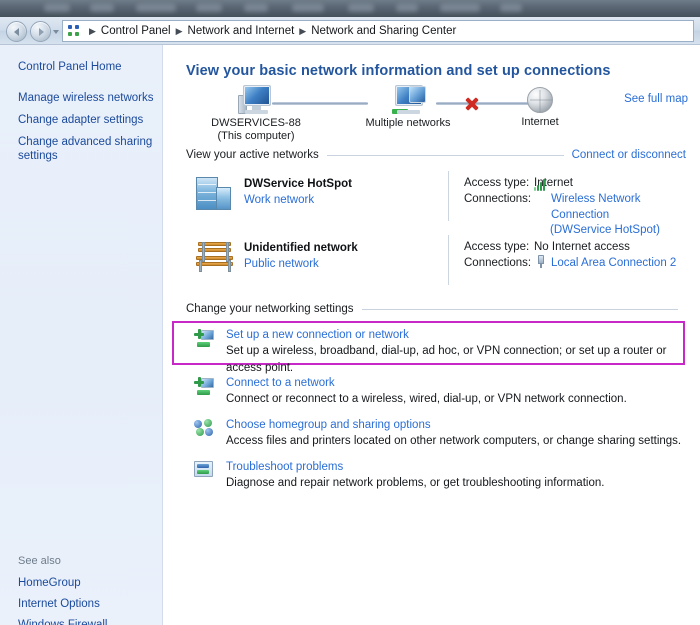 Image resolution: width=700 pixels, height=625 pixels. I want to click on wireless-signal-icon, so click(541, 191).